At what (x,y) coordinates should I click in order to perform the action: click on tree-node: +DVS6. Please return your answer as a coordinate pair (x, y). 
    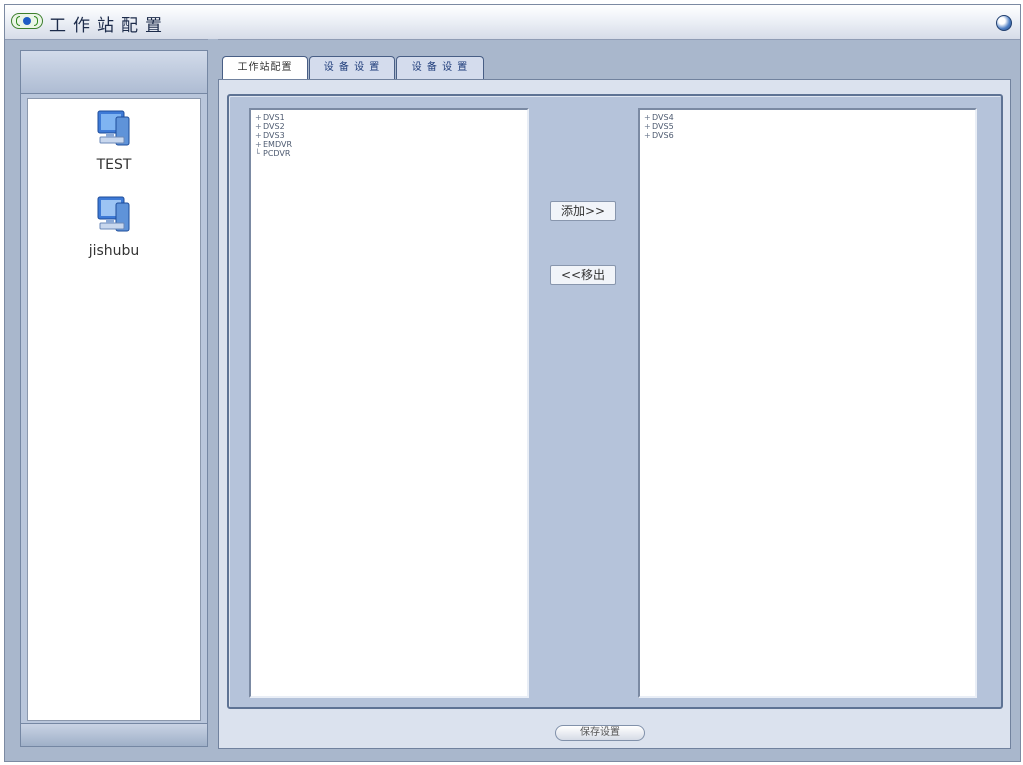
    Looking at the image, I should click on (807, 135).